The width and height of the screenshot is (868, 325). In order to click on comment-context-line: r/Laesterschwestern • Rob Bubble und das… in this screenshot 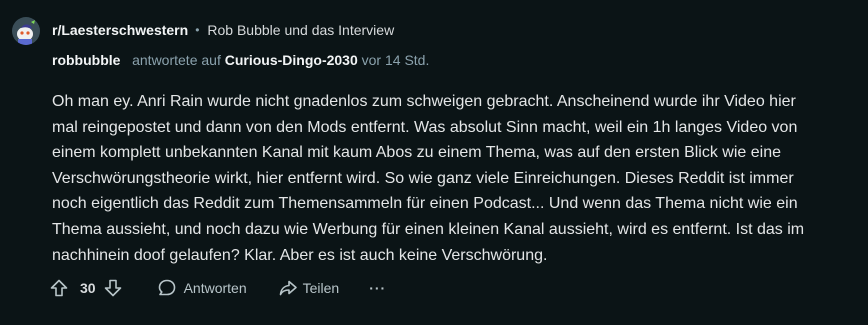, I will do `click(223, 30)`.